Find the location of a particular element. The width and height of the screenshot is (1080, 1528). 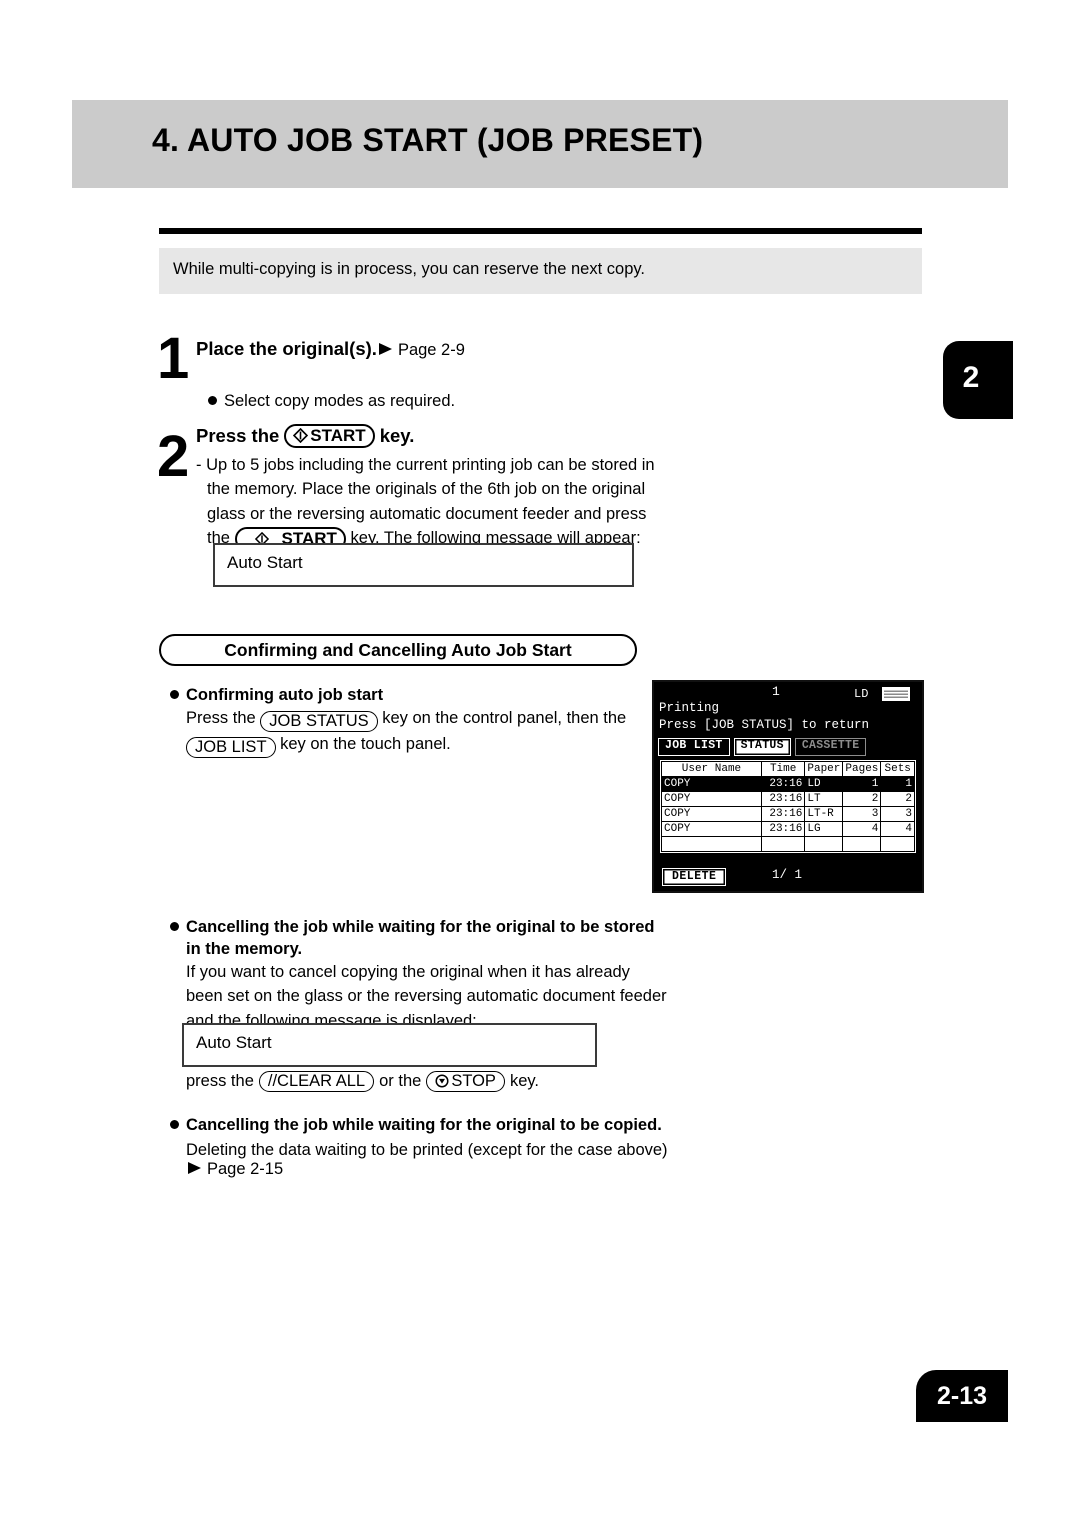

cell-sets: 2 is located at coordinates (897, 799).